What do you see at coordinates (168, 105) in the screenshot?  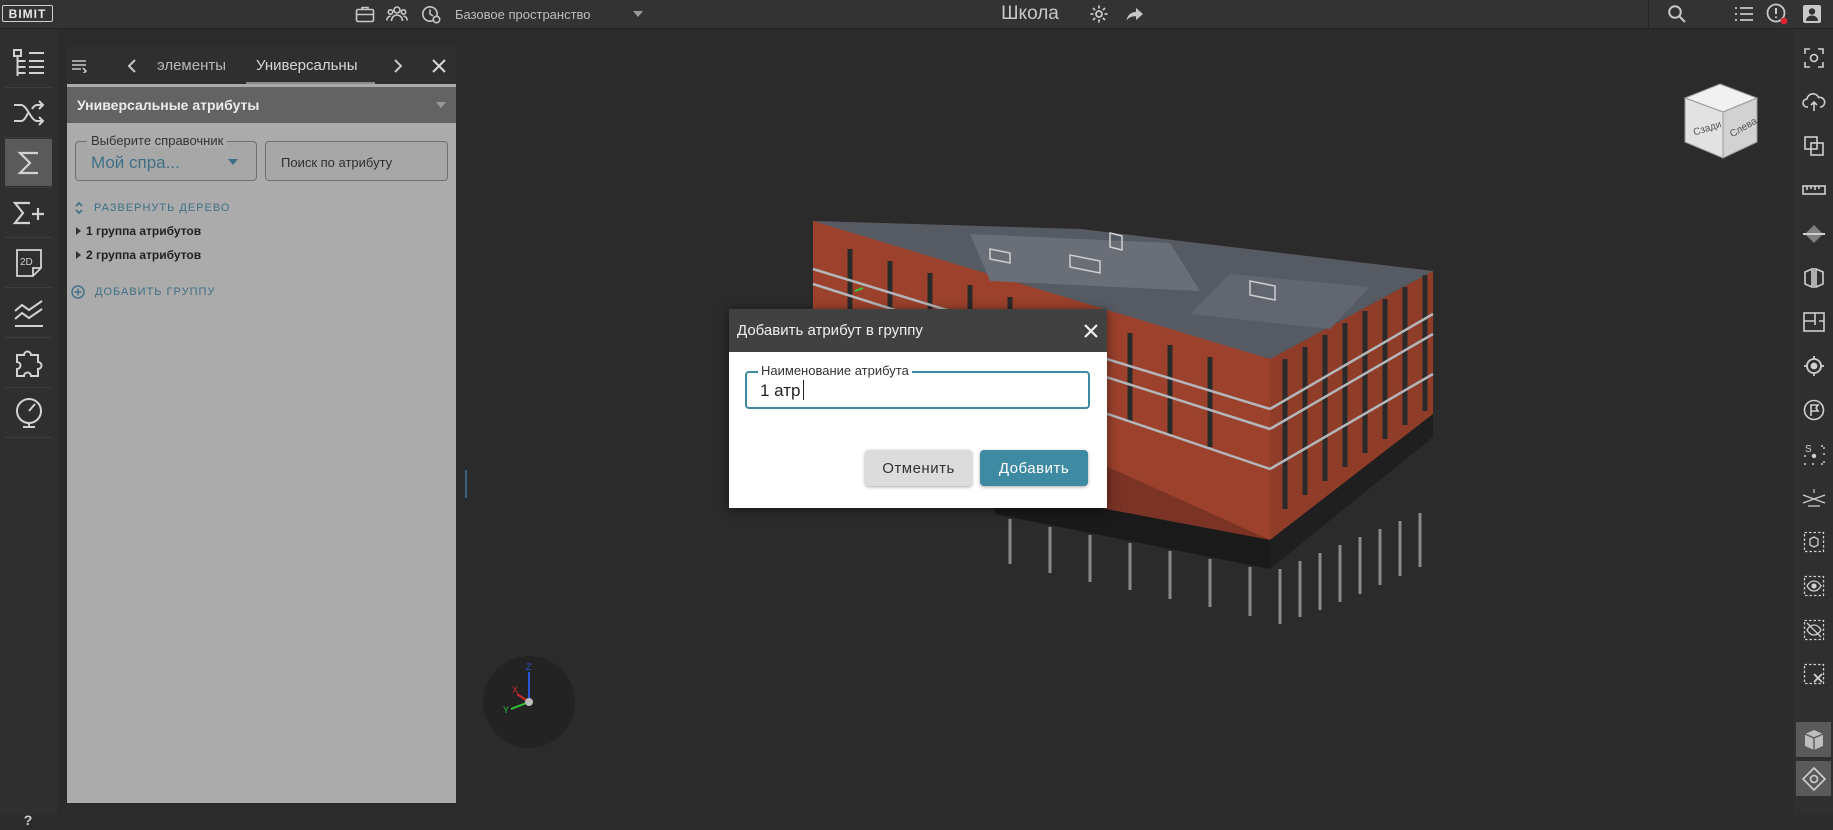 I see `section-title-label: Универсальные атрибуты` at bounding box center [168, 105].